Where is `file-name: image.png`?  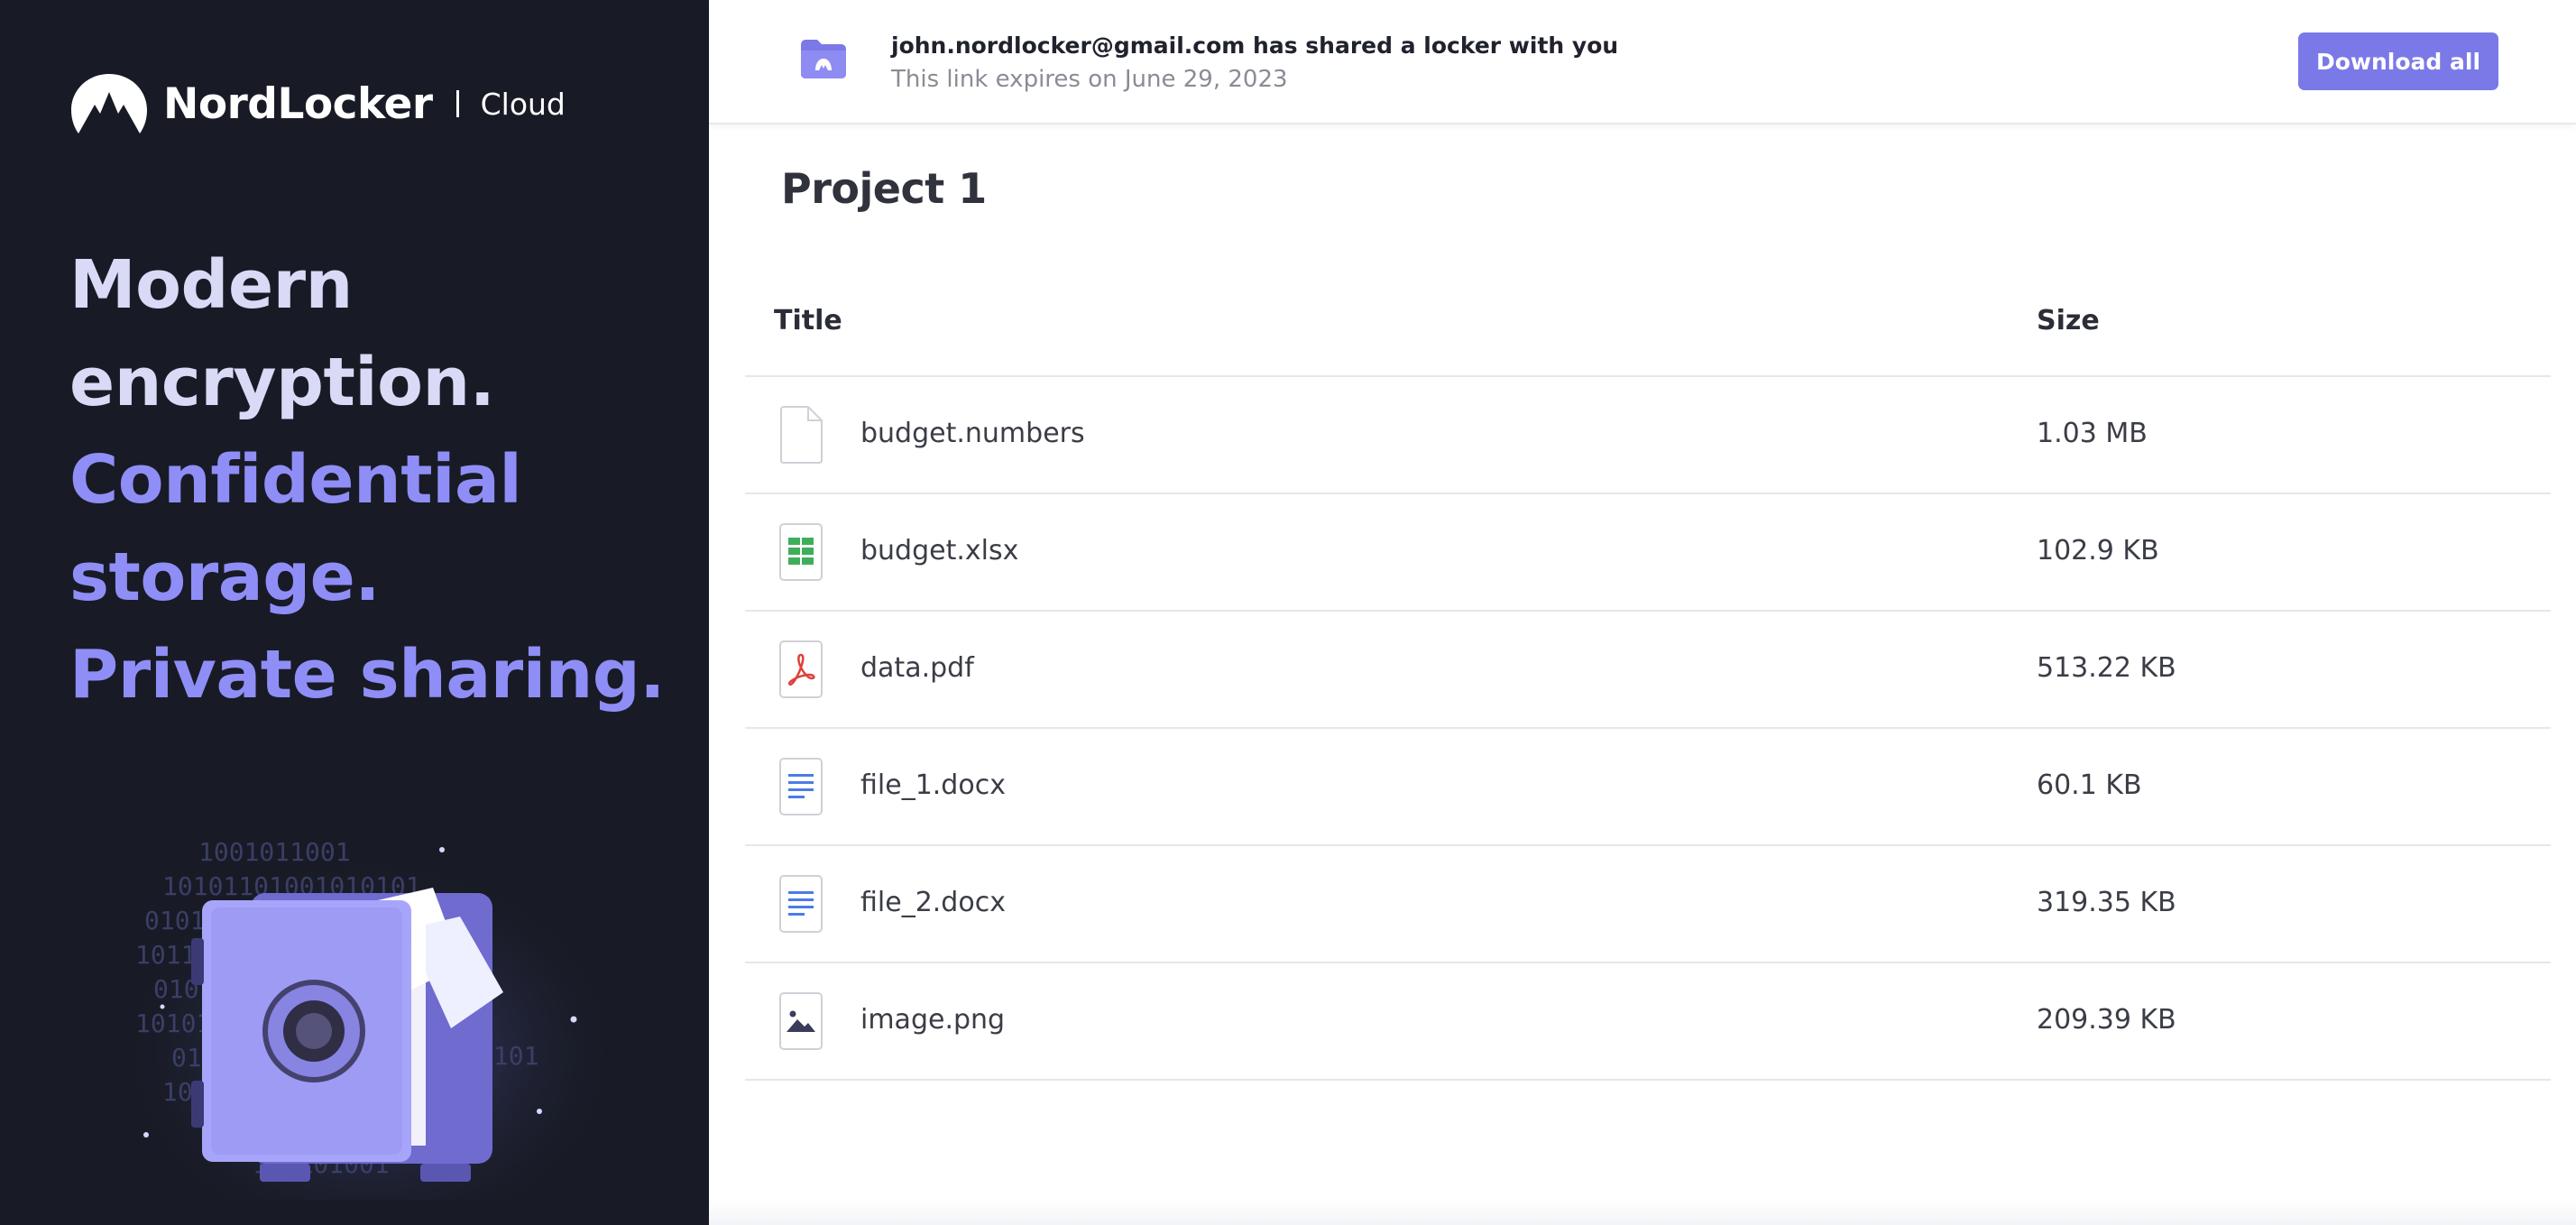 file-name: image.png is located at coordinates (933, 1020).